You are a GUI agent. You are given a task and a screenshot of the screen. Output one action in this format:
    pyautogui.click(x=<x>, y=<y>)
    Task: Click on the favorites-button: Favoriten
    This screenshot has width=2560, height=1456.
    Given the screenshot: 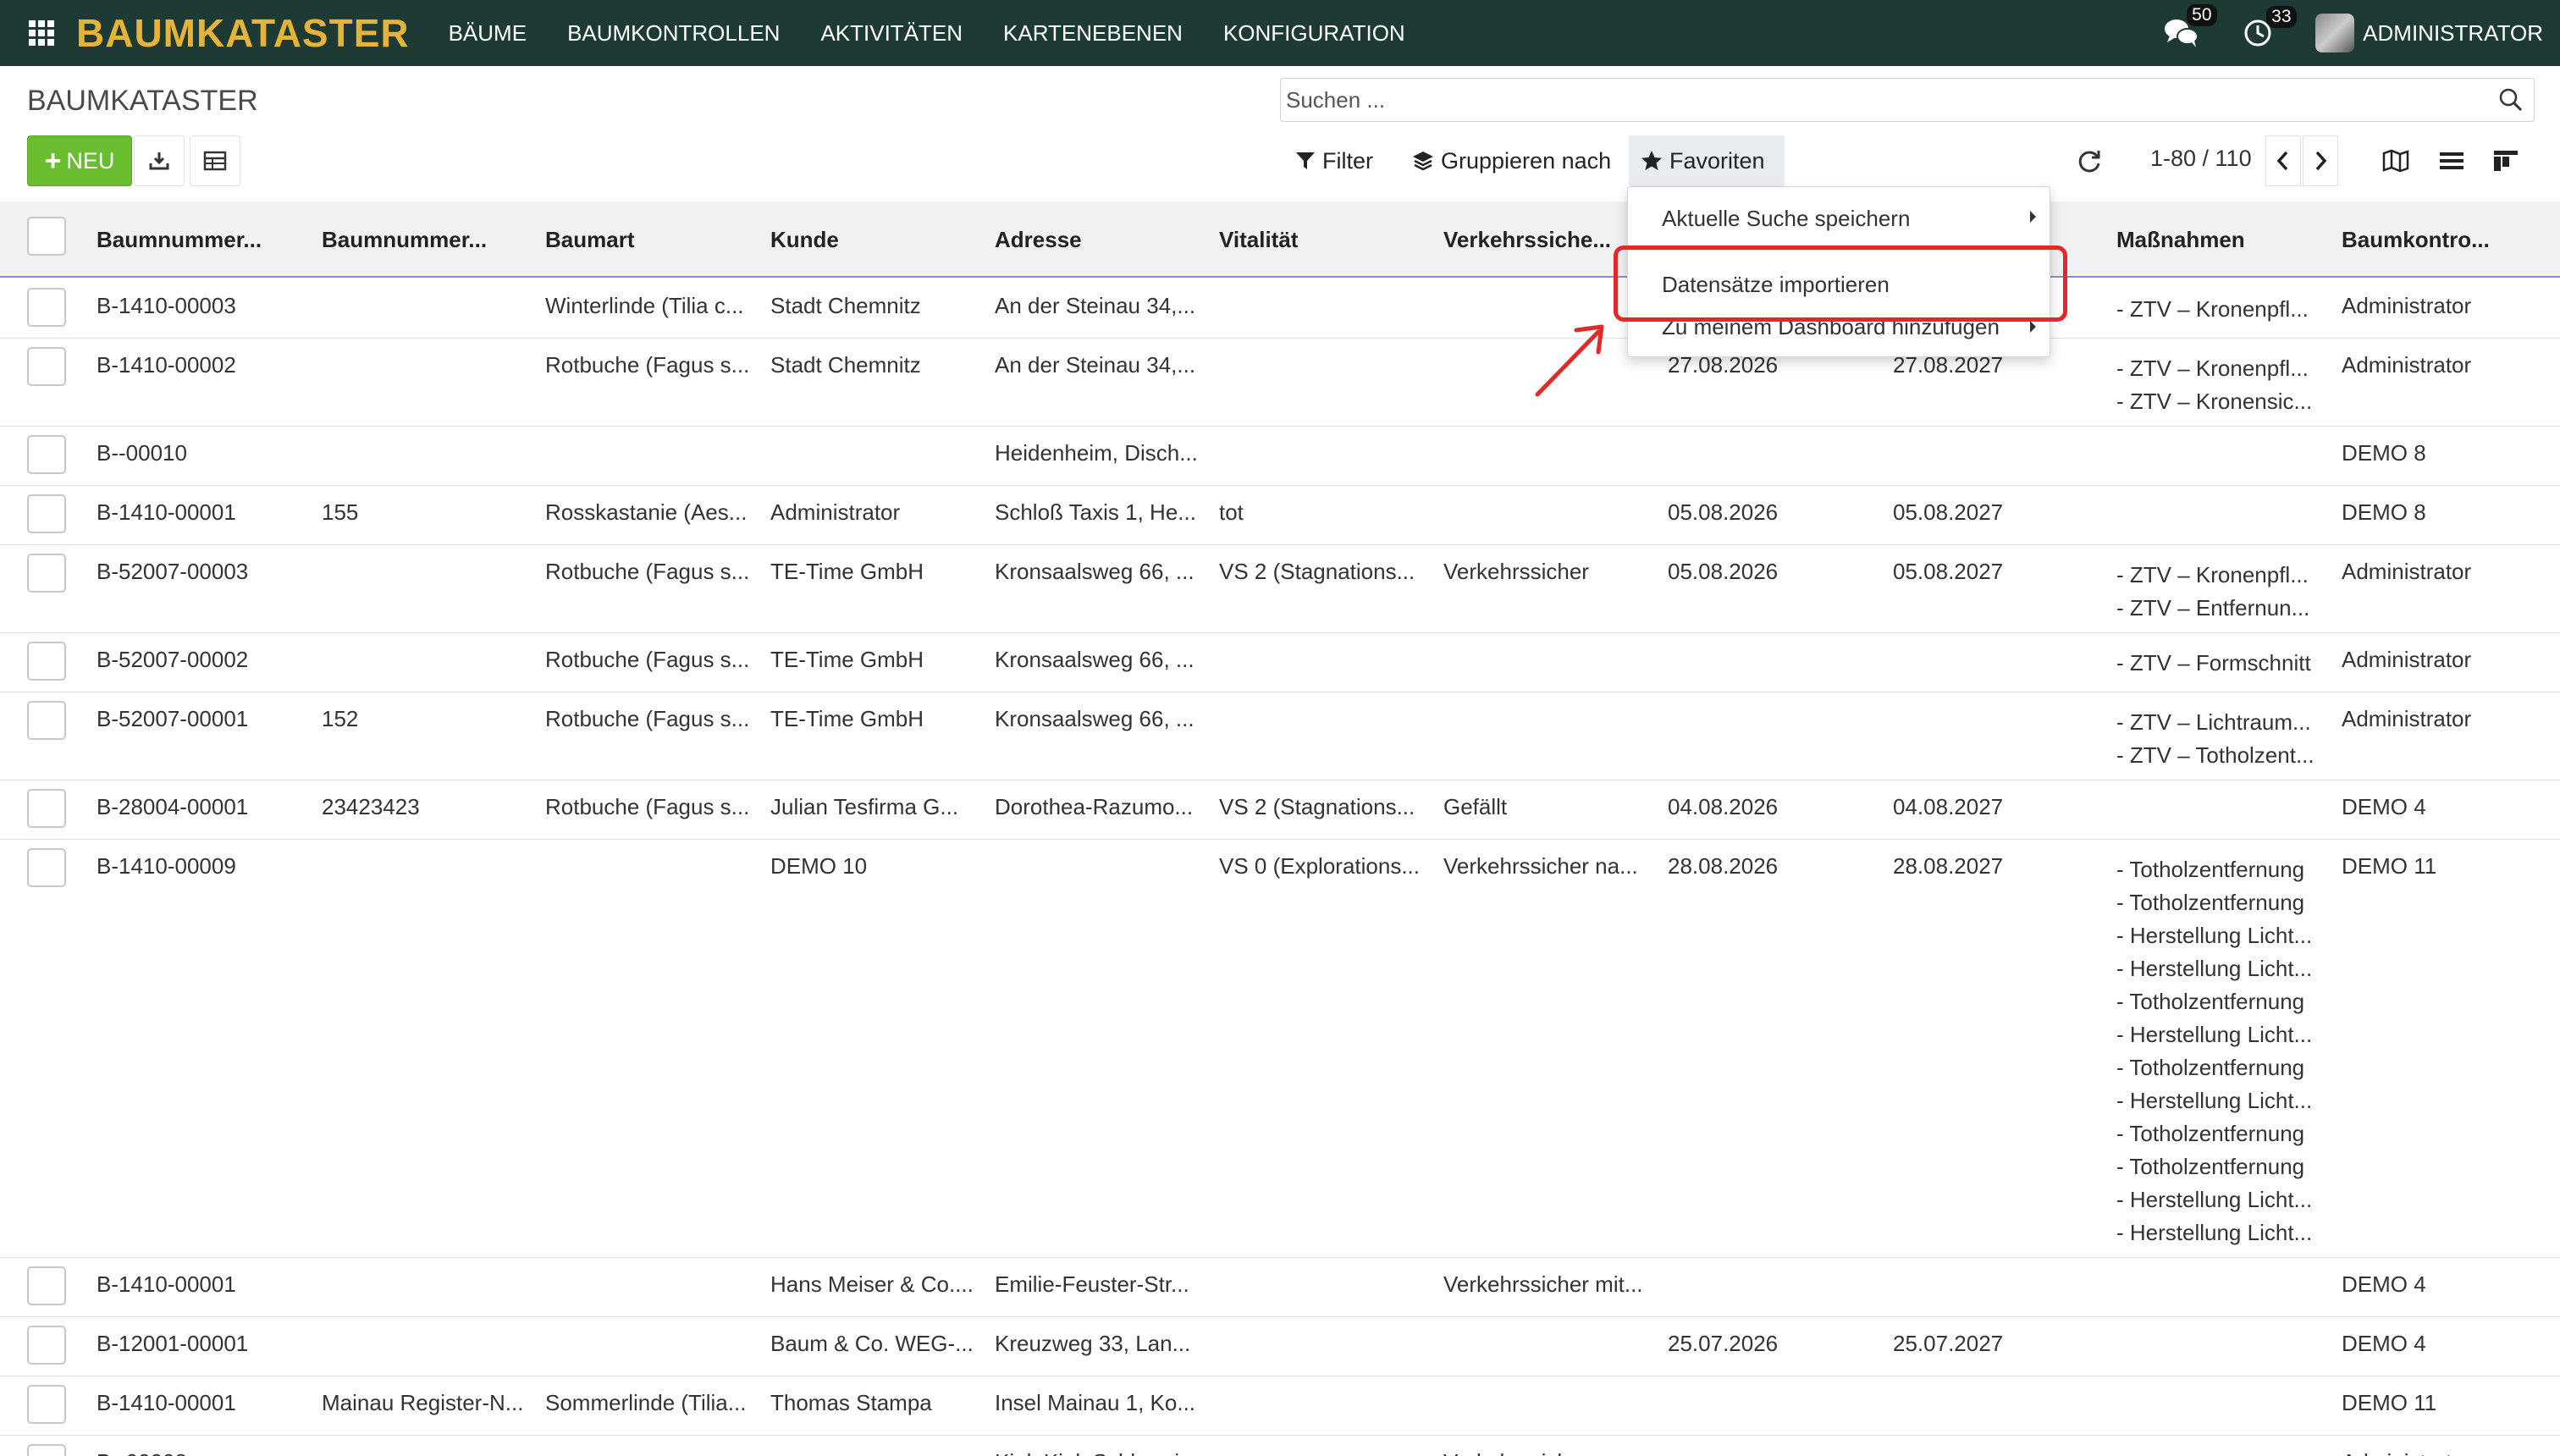 What is the action you would take?
    pyautogui.click(x=1707, y=160)
    